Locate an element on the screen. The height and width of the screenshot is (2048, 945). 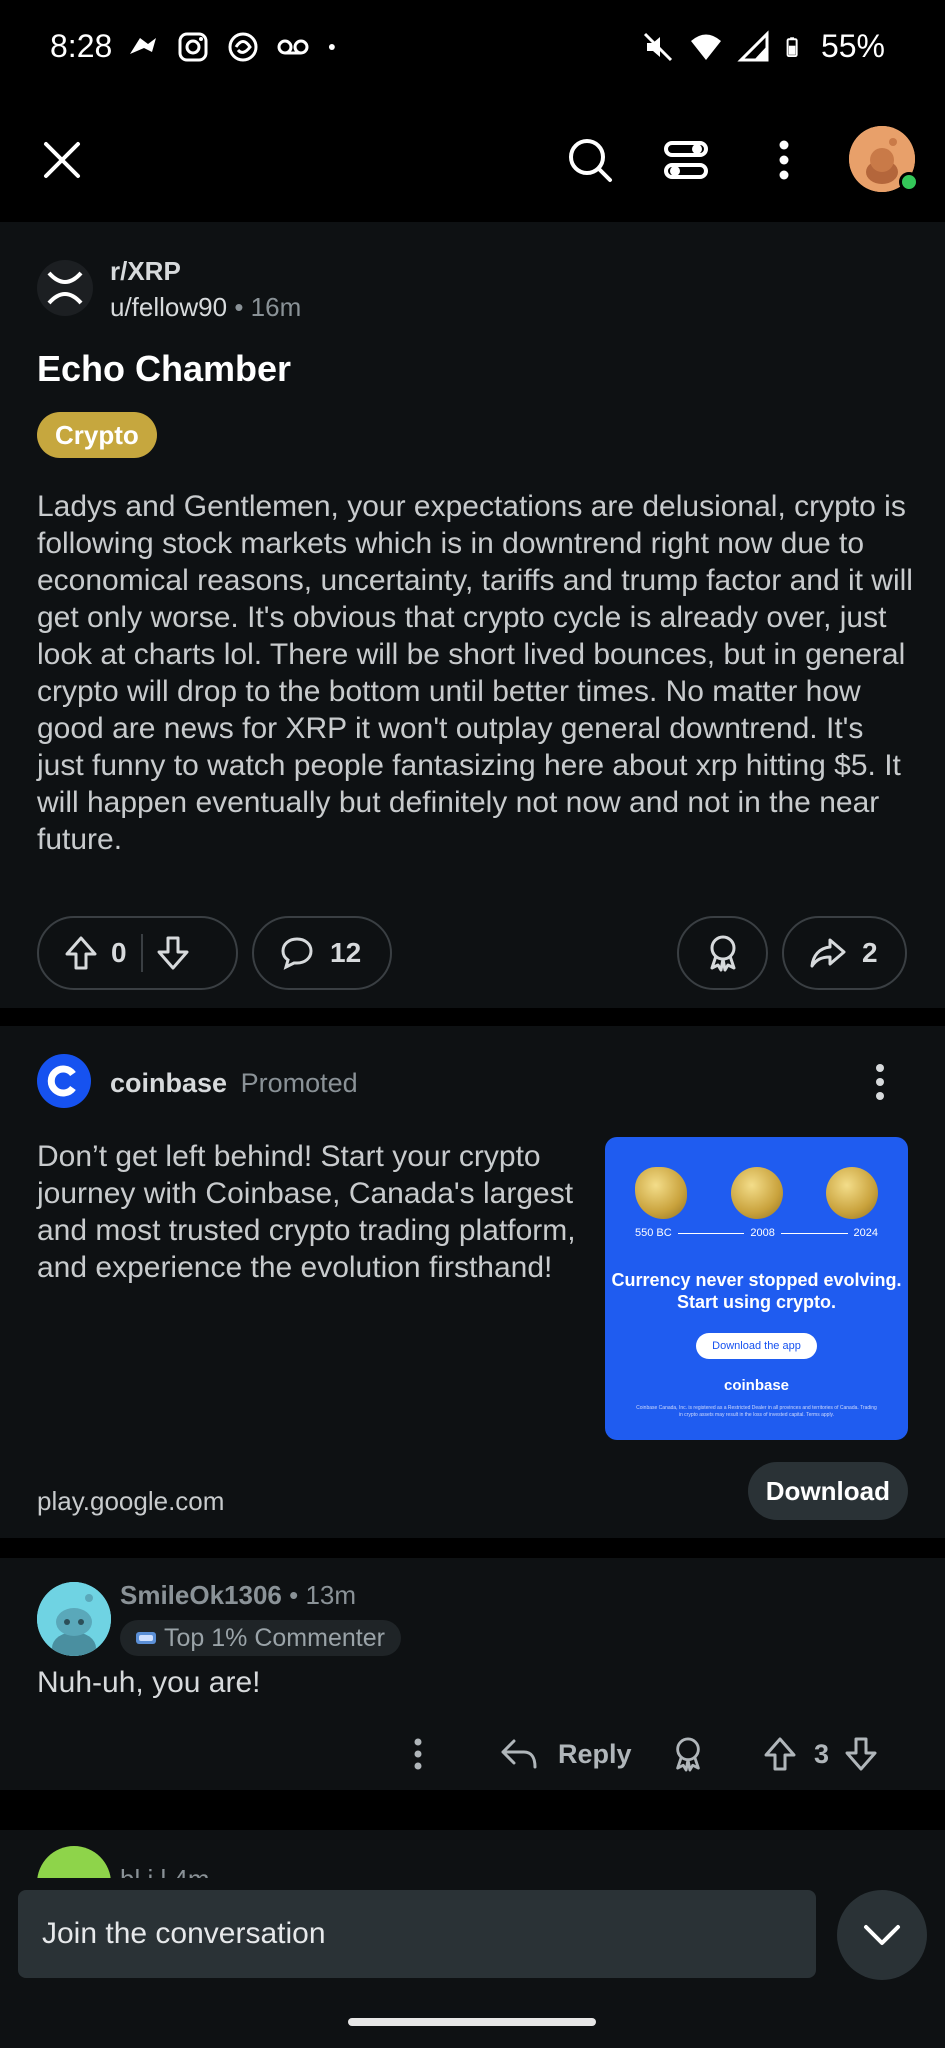
comment-vote: 3 is located at coordinates (820, 1754).